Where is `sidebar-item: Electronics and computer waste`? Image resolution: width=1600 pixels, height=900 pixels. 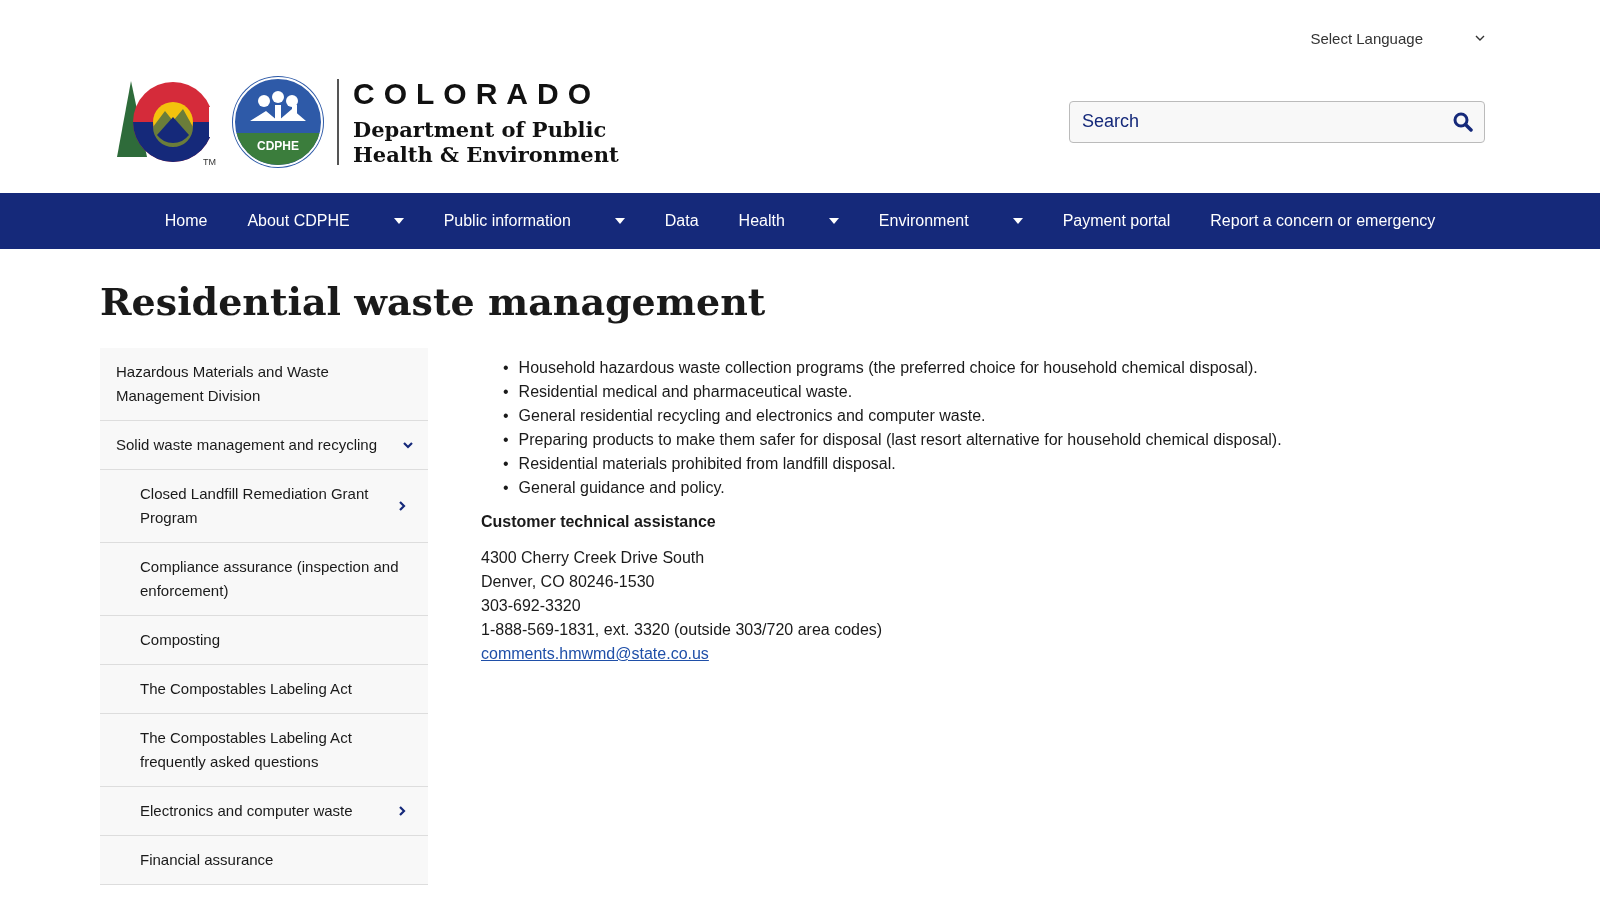 sidebar-item: Electronics and computer waste is located at coordinates (264, 811).